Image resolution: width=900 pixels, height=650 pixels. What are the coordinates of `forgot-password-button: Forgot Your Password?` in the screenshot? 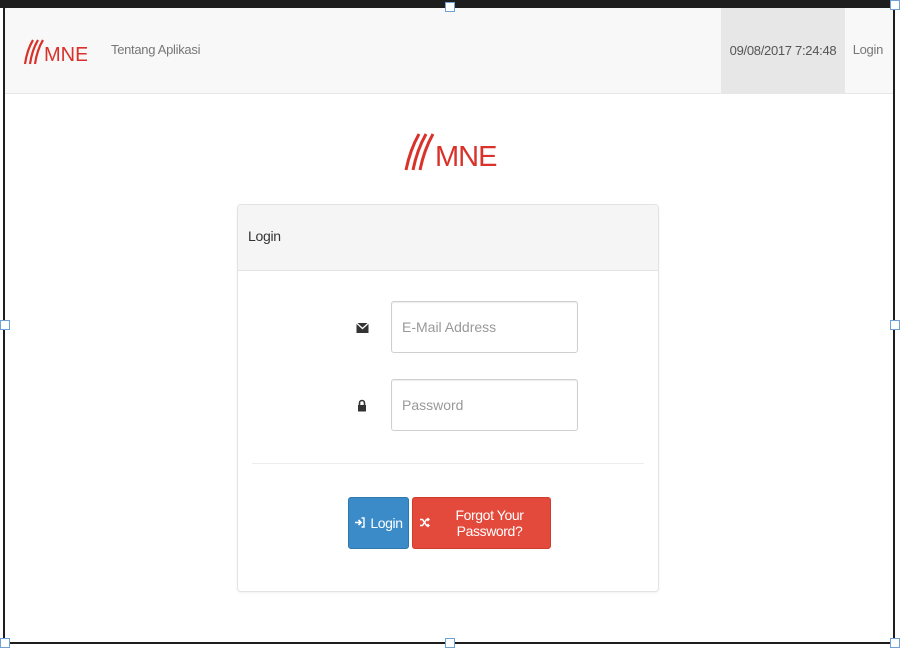 It's located at (481, 523).